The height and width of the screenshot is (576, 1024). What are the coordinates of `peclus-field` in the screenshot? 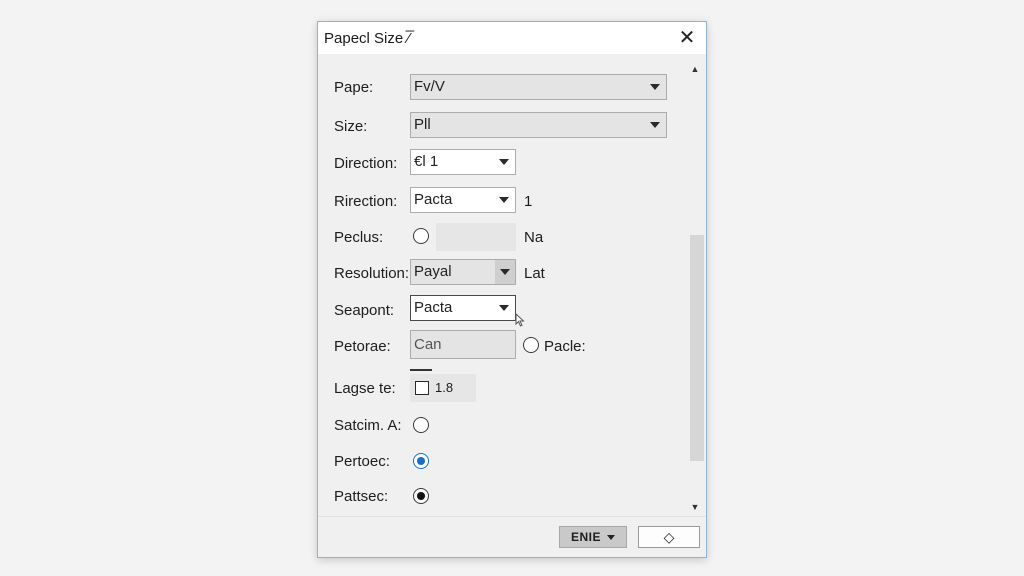 It's located at (476, 237).